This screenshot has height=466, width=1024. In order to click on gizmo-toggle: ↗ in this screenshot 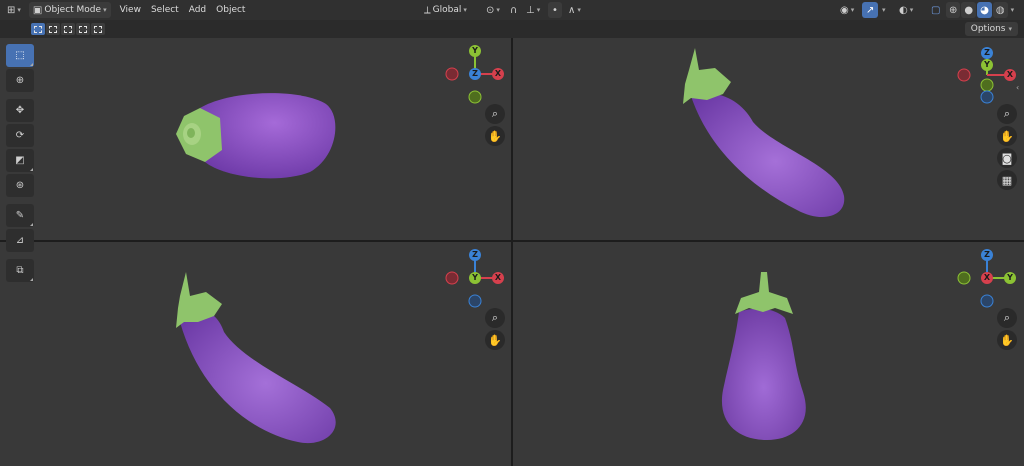, I will do `click(870, 10)`.